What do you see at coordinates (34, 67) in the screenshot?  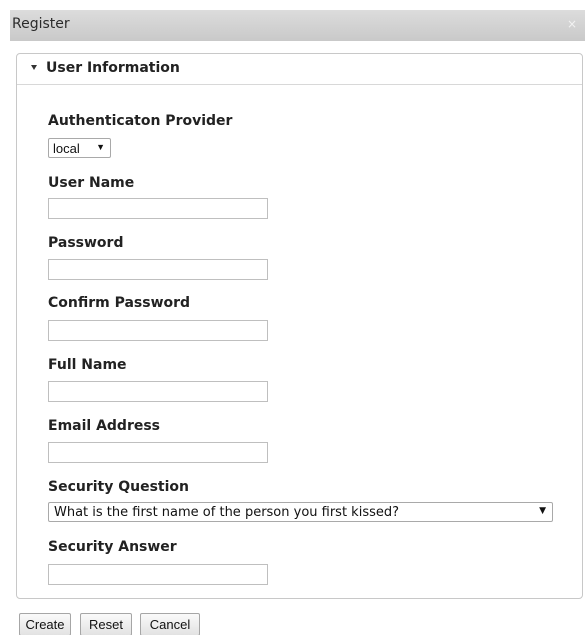 I see `caret-down-icon` at bounding box center [34, 67].